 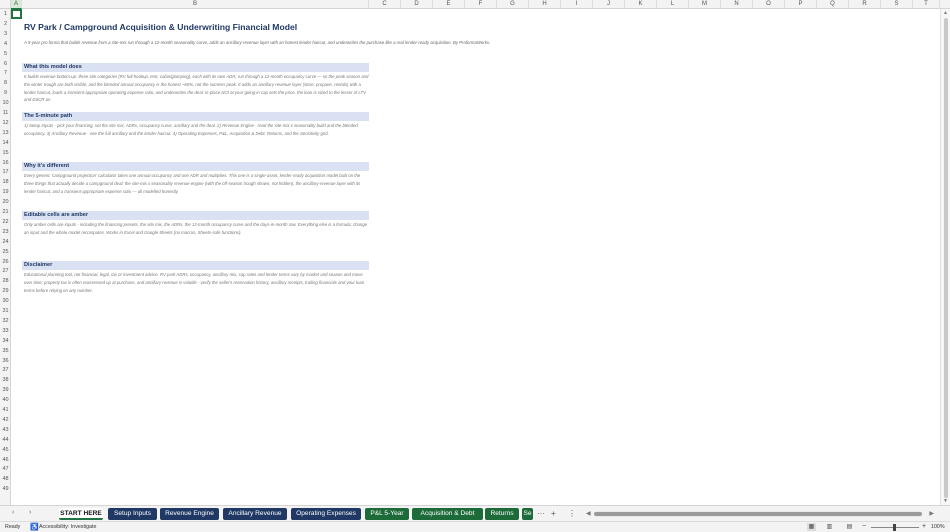 What do you see at coordinates (588, 513) in the screenshot?
I see `scroll-left-icon: ◀` at bounding box center [588, 513].